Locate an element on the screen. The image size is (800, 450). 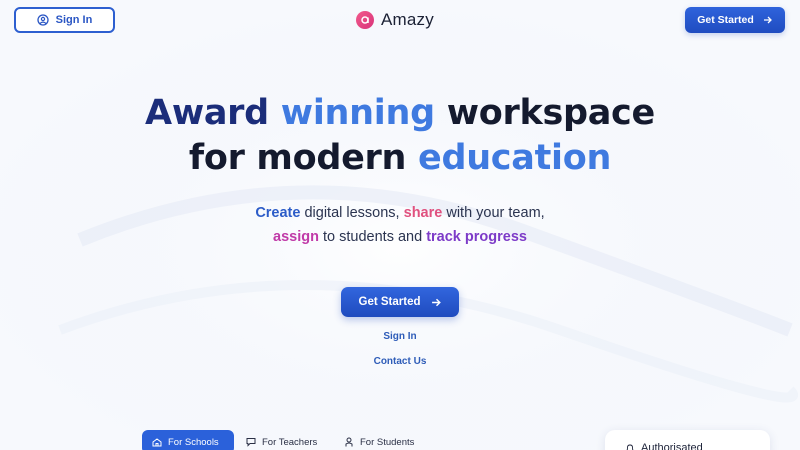
hero-title-line-1: Award winning workspace is located at coordinates (400, 113).